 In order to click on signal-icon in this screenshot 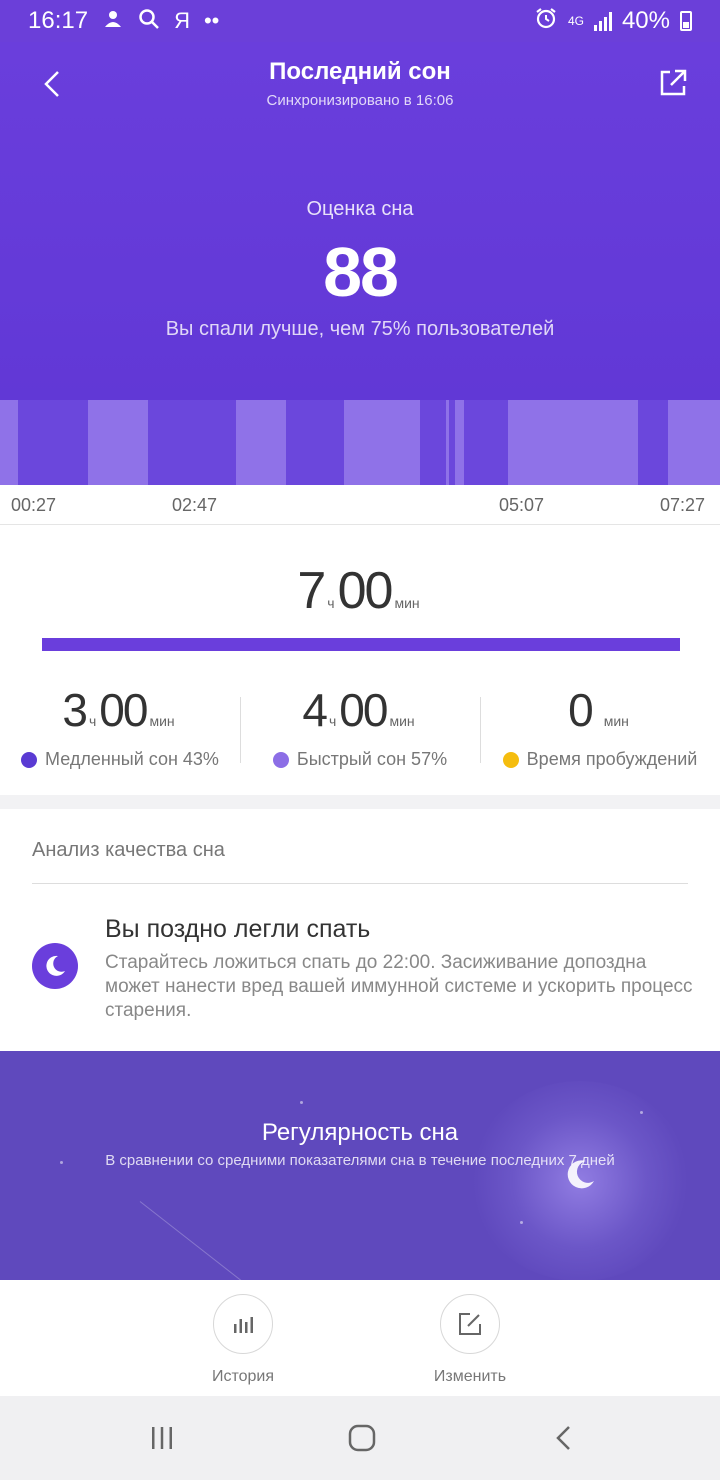, I will do `click(602, 21)`.